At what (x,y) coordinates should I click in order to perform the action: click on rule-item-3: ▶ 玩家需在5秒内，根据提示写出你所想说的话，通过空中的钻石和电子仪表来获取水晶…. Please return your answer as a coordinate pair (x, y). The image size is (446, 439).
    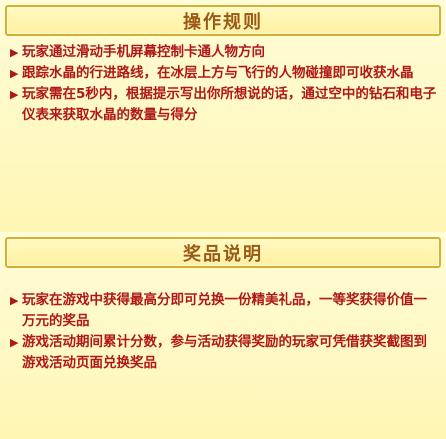
    Looking at the image, I should click on (225, 105).